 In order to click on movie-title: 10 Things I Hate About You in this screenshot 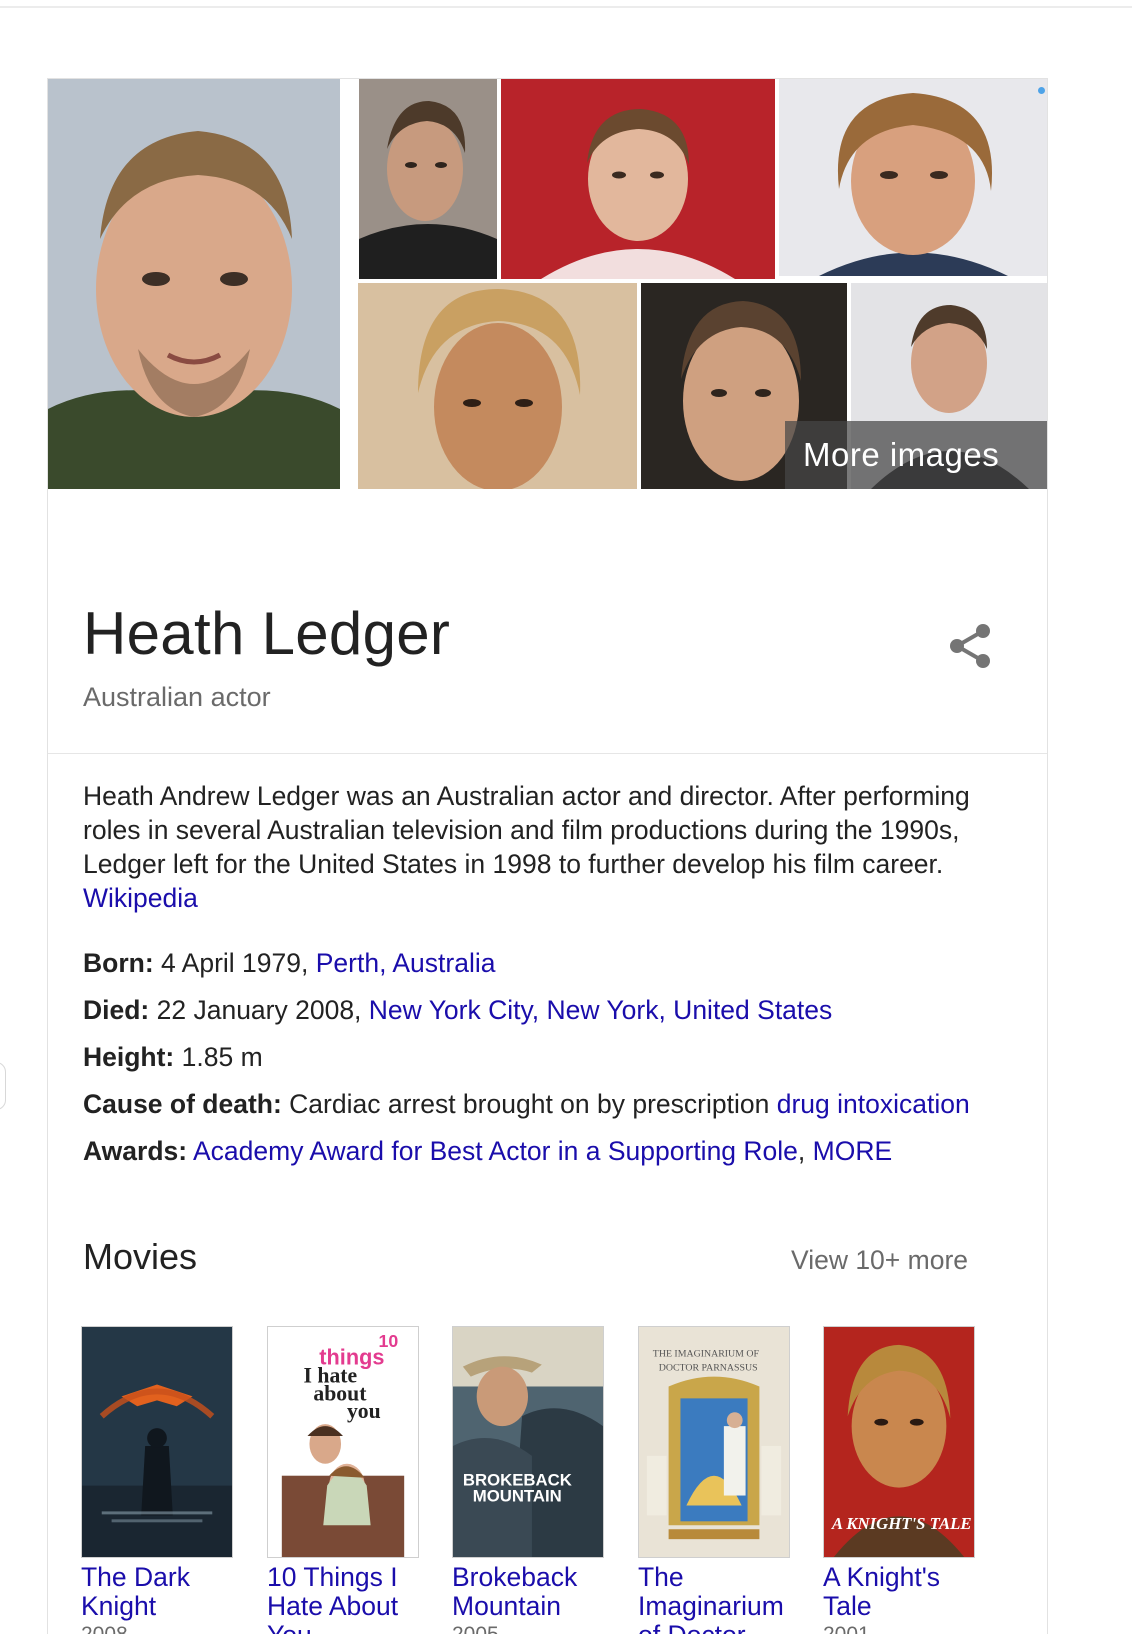, I will do `click(349, 1598)`.